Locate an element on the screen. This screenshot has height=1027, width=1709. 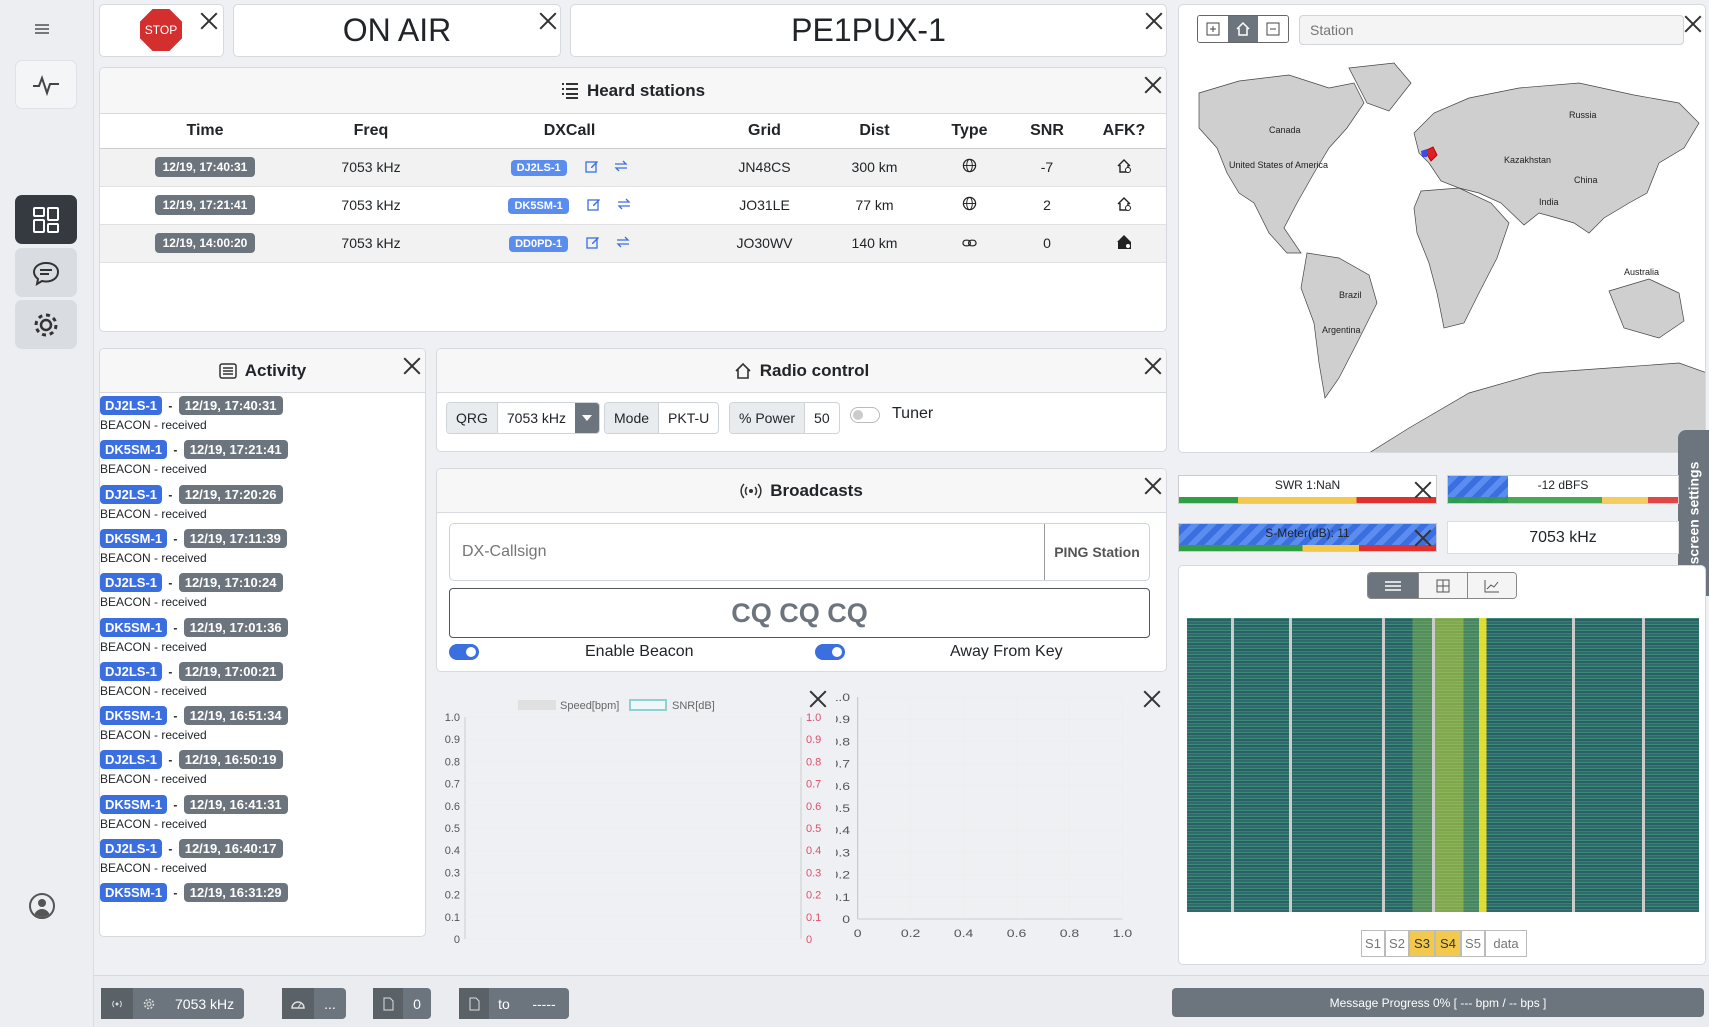
cq-button: CQ CQ CQ is located at coordinates (799, 613).